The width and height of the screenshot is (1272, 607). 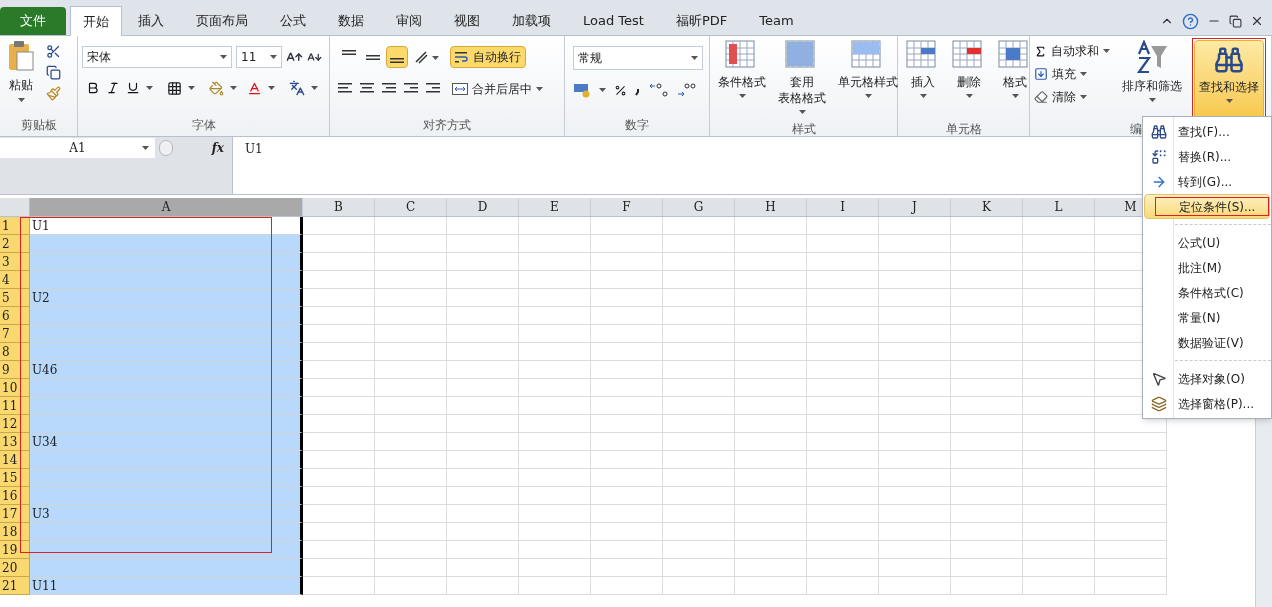 What do you see at coordinates (166, 442) in the screenshot?
I see `table-cell: U34` at bounding box center [166, 442].